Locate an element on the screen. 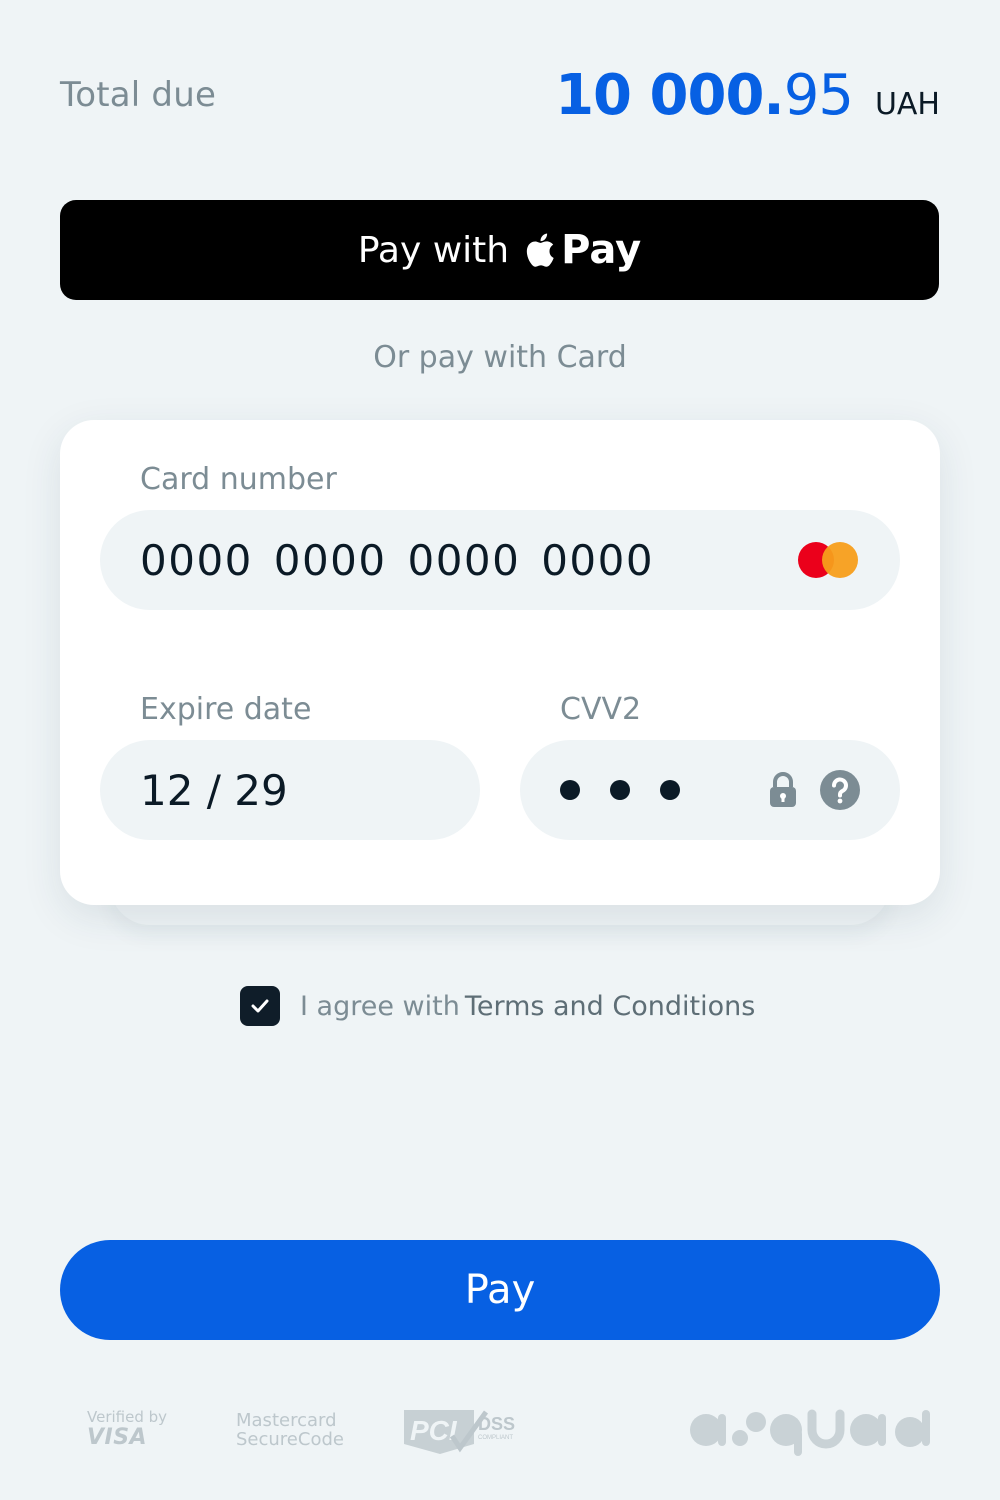 The width and height of the screenshot is (1000, 1500). expire-date-value: 12 / 29 is located at coordinates (214, 790).